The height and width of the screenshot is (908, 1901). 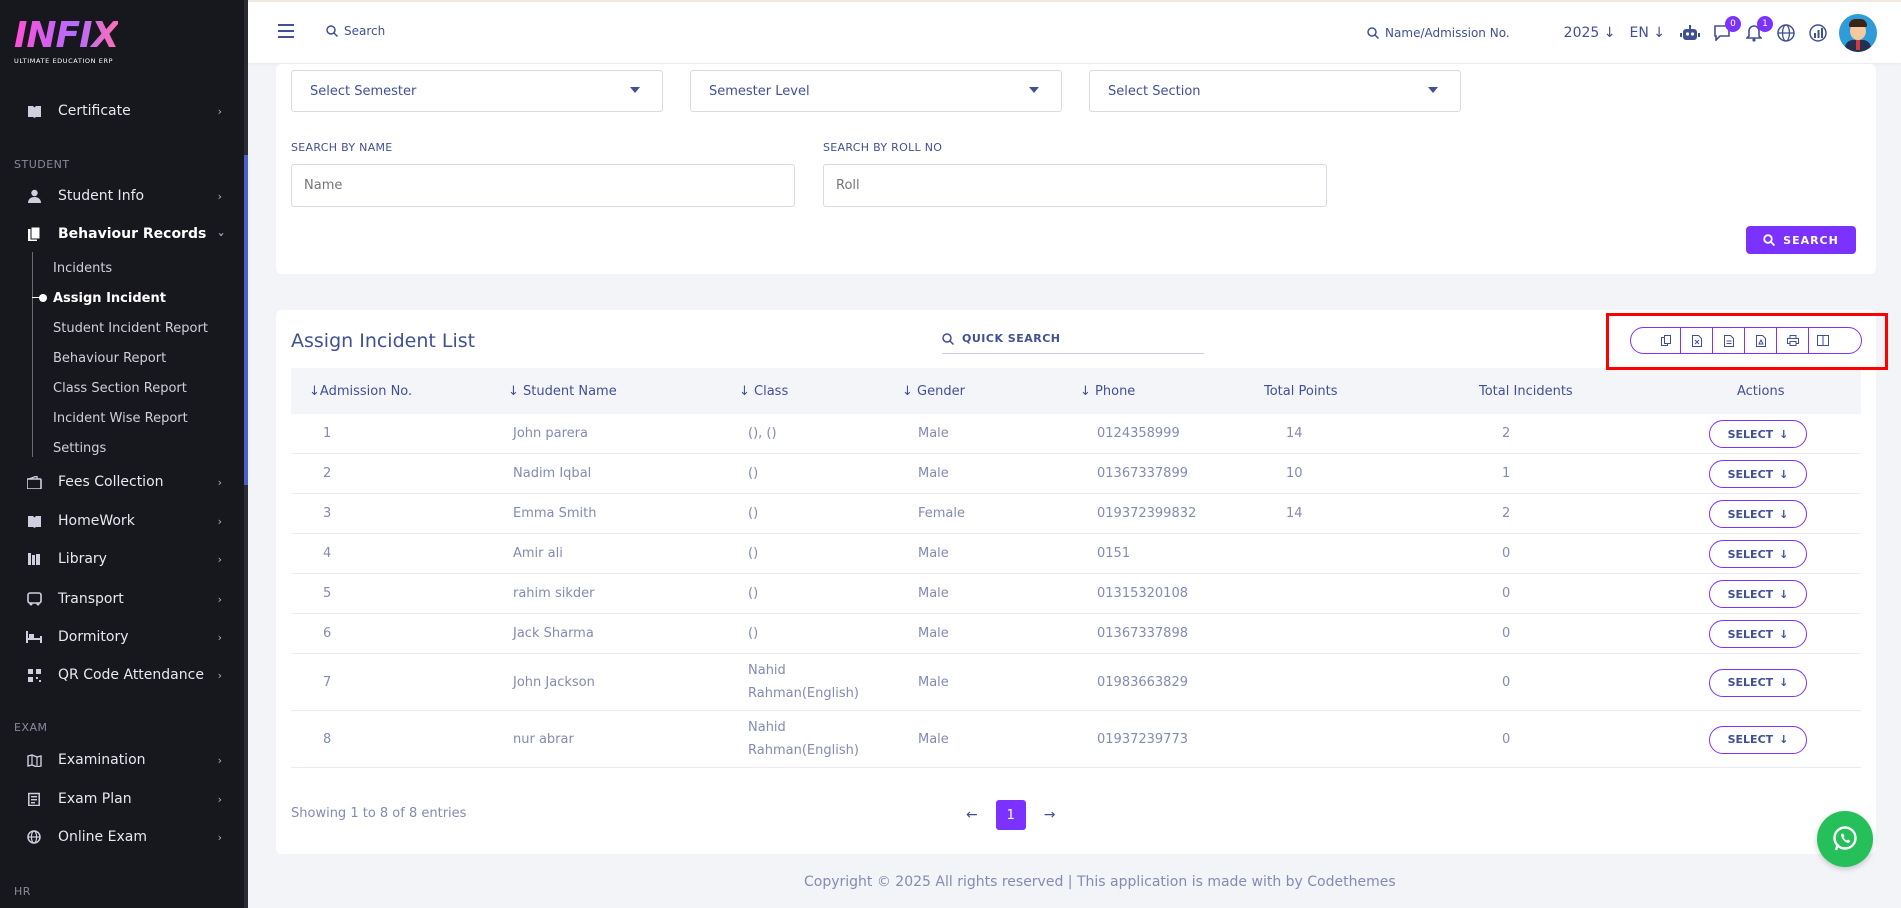 I want to click on section-label-exam: EXAM, so click(x=31, y=727).